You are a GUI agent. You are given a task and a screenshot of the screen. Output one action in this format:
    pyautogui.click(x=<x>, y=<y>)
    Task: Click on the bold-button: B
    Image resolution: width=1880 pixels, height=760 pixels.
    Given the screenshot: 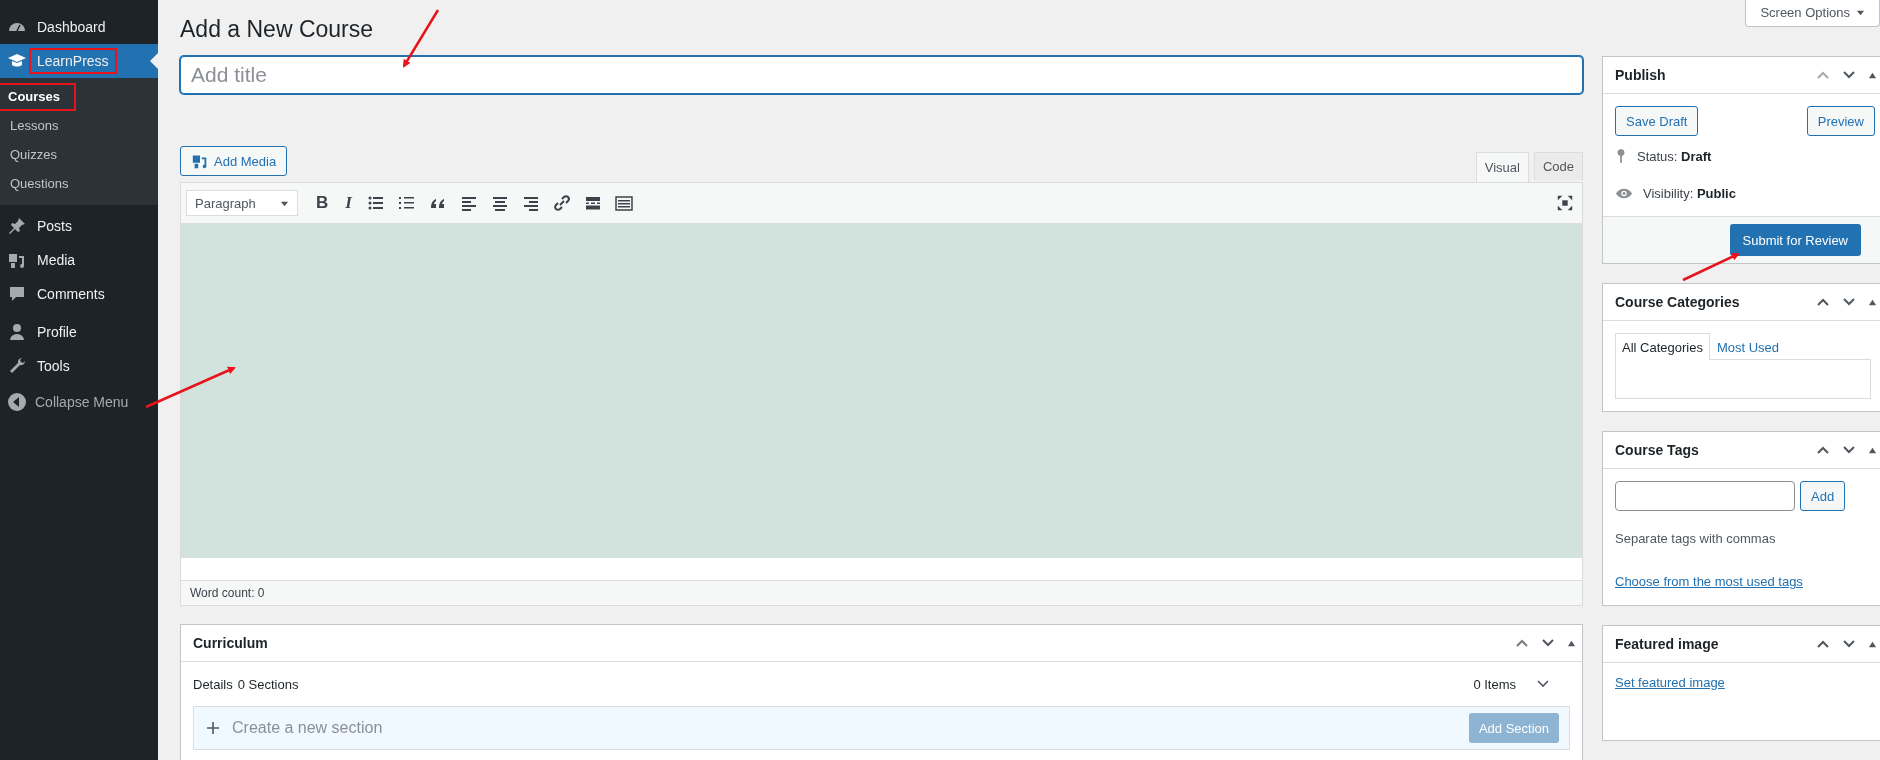 What is the action you would take?
    pyautogui.click(x=322, y=203)
    